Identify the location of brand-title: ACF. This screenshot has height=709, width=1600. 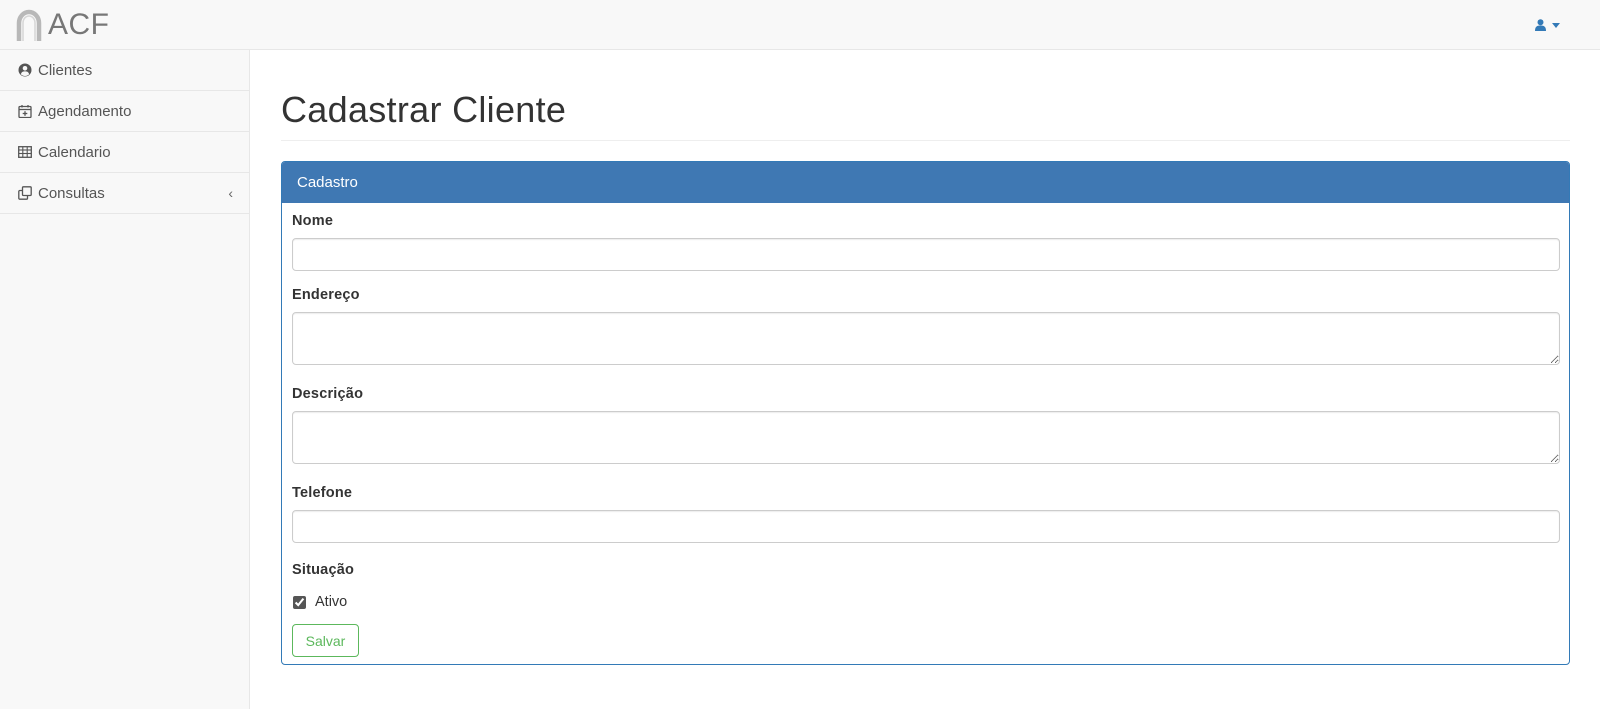
(79, 24).